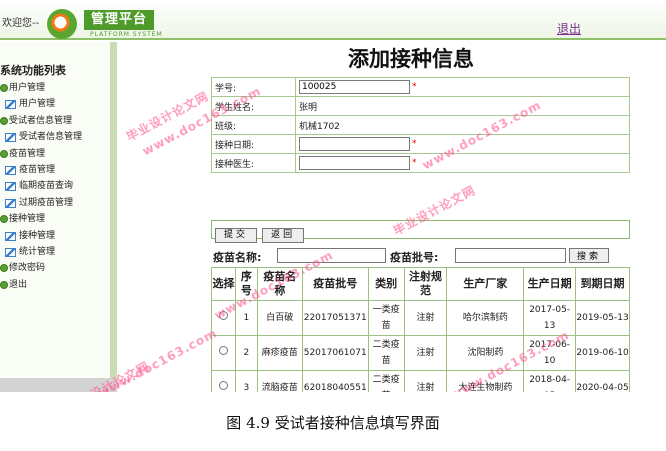 This screenshot has width=666, height=451. I want to click on column-header: 类别, so click(386, 284).